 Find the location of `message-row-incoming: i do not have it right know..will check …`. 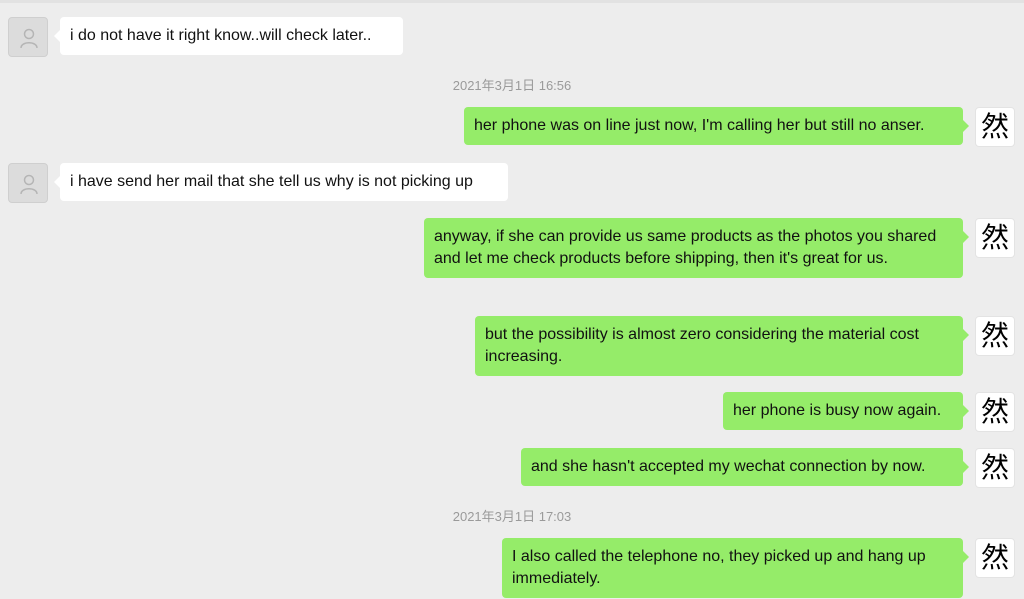

message-row-incoming: i do not have it right know..will check … is located at coordinates (512, 37).